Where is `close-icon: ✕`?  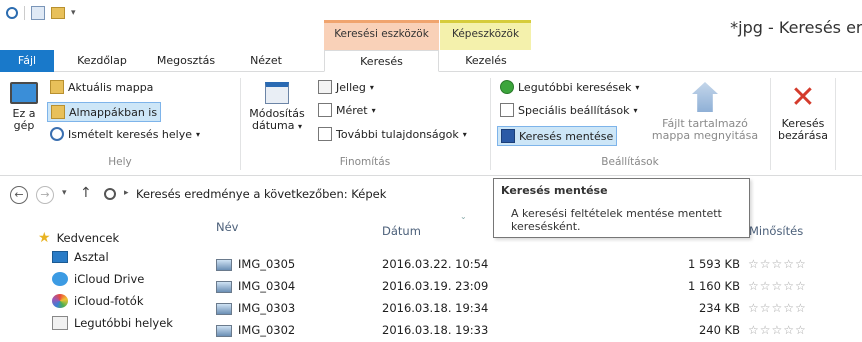
close-icon: ✕ is located at coordinates (803, 97).